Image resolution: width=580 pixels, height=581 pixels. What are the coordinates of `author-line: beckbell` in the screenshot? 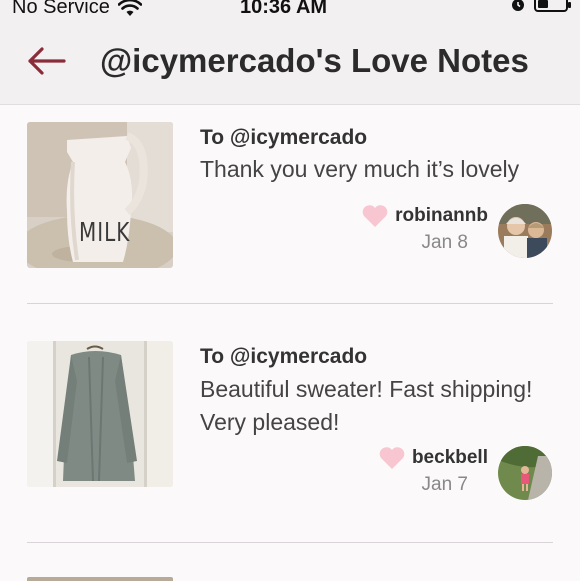 It's located at (433, 458).